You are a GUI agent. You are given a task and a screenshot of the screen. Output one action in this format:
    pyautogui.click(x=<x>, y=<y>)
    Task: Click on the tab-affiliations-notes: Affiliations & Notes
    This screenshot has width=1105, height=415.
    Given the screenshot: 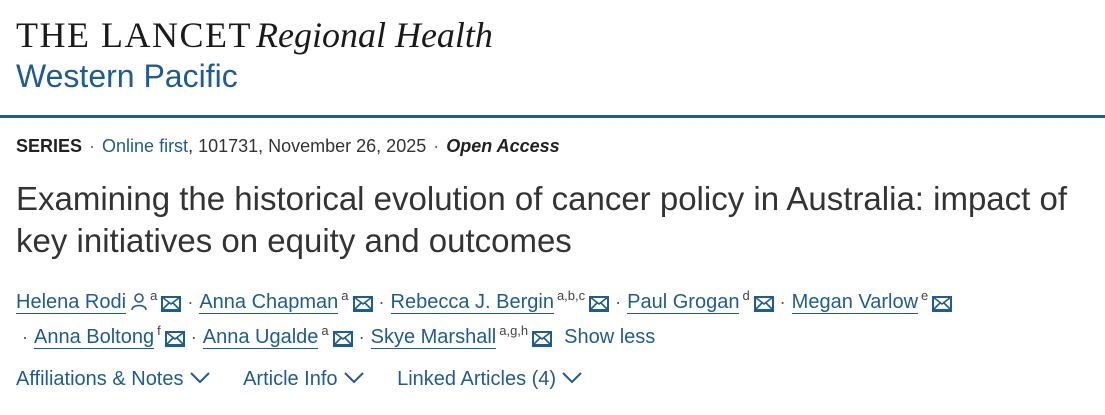 What is the action you would take?
    pyautogui.click(x=113, y=379)
    